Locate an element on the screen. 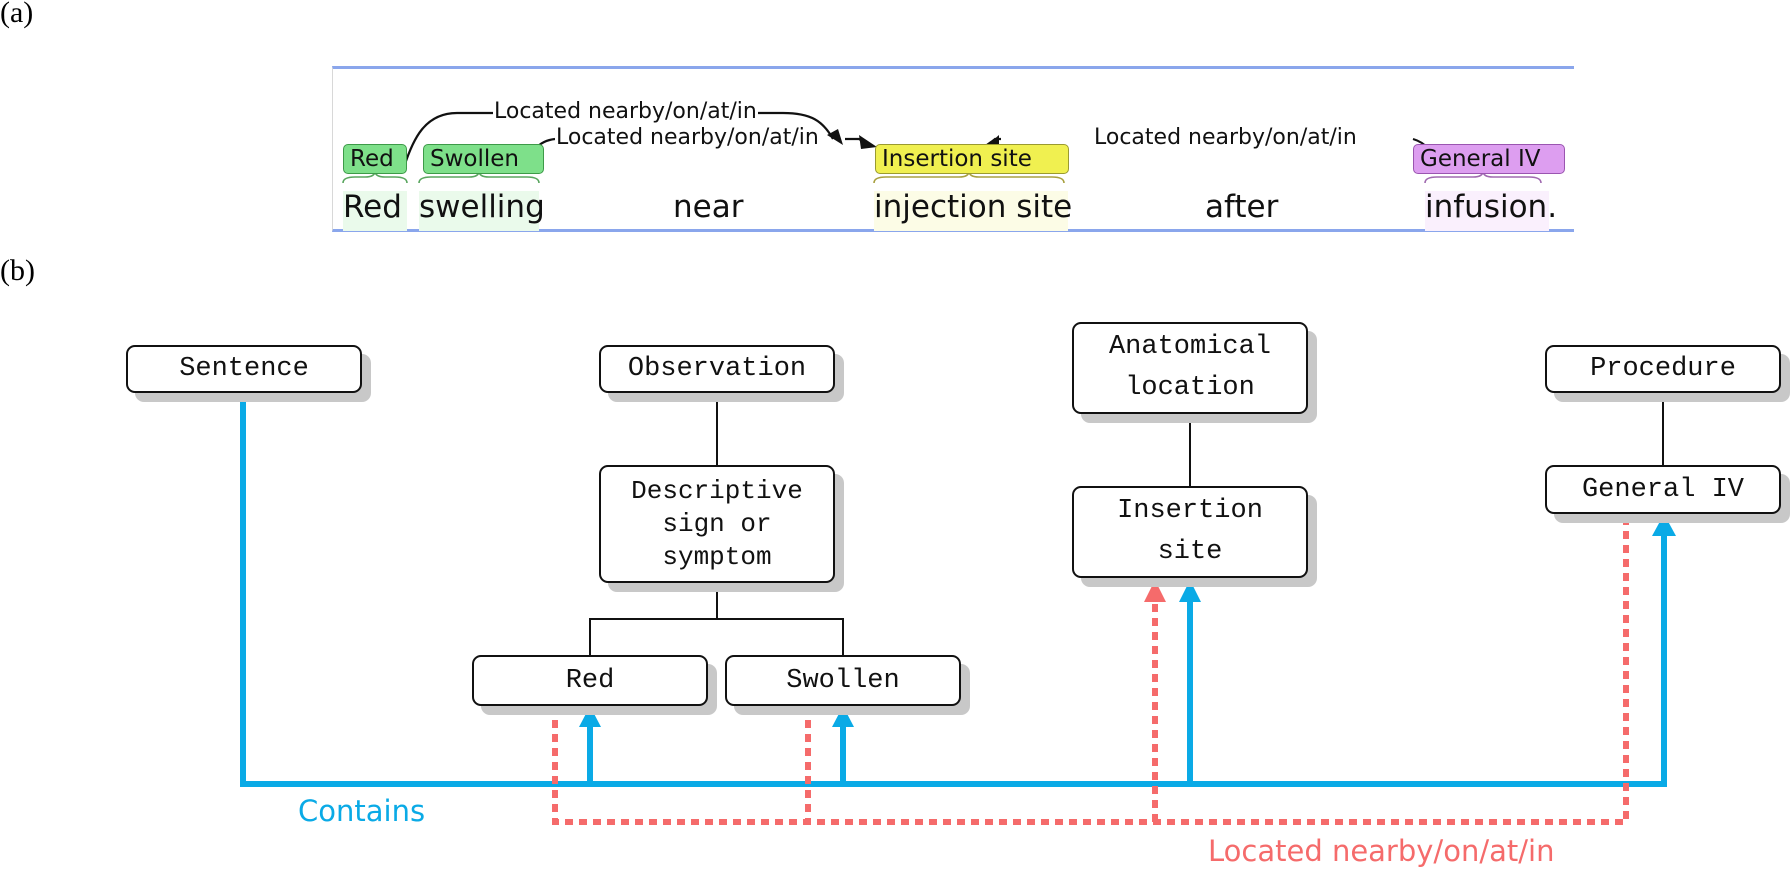 The image size is (1791, 873). node-descriptive-sign-or-symptom: Descriptive sign or symptom is located at coordinates (717, 524).